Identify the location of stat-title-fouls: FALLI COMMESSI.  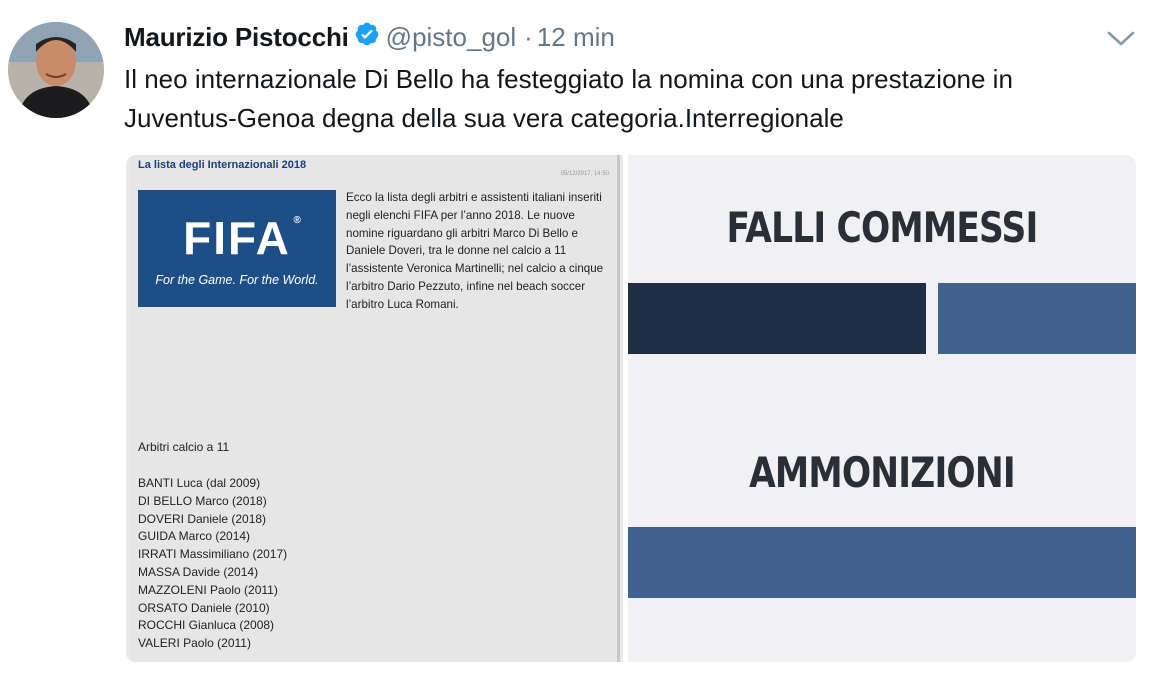
(882, 227).